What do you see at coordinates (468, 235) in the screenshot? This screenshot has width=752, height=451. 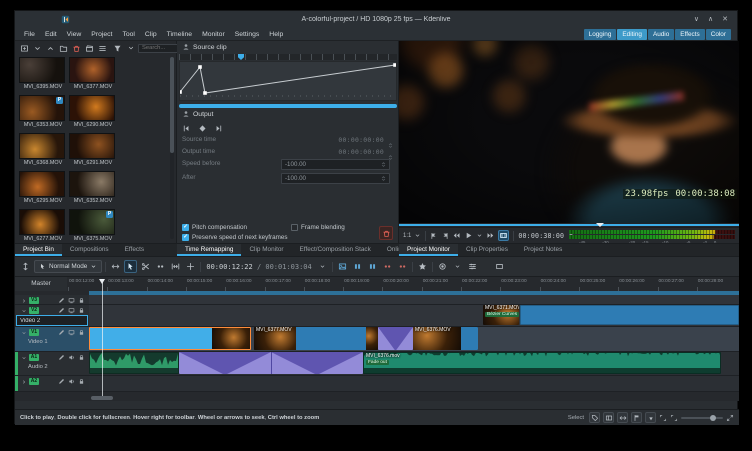 I see `play-button` at bounding box center [468, 235].